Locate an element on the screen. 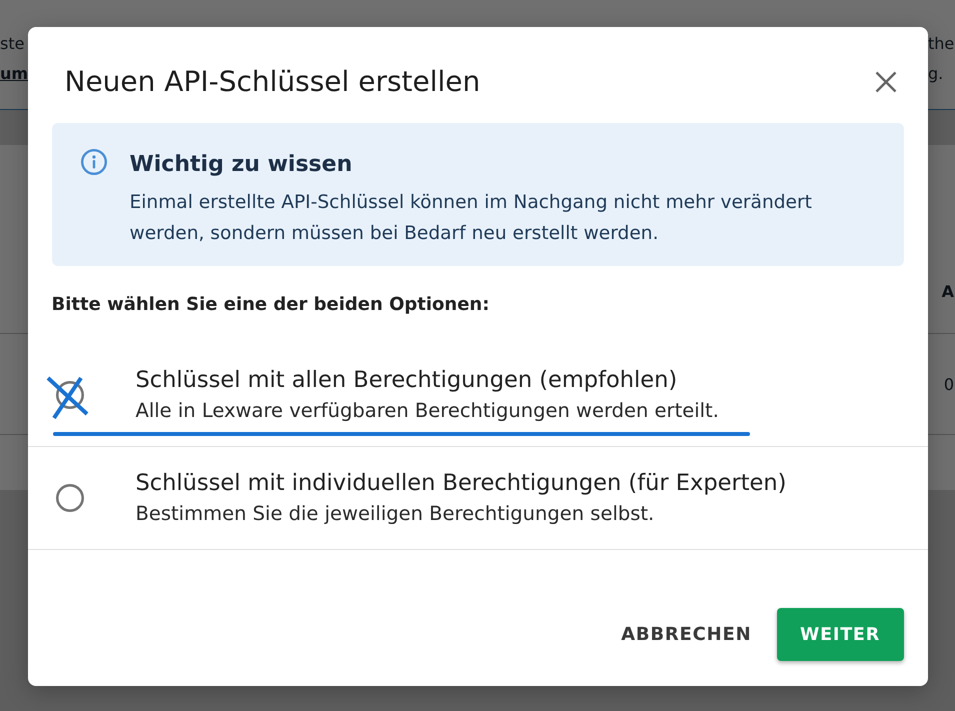 The width and height of the screenshot is (955, 711). page-text: g. is located at coordinates (936, 74).